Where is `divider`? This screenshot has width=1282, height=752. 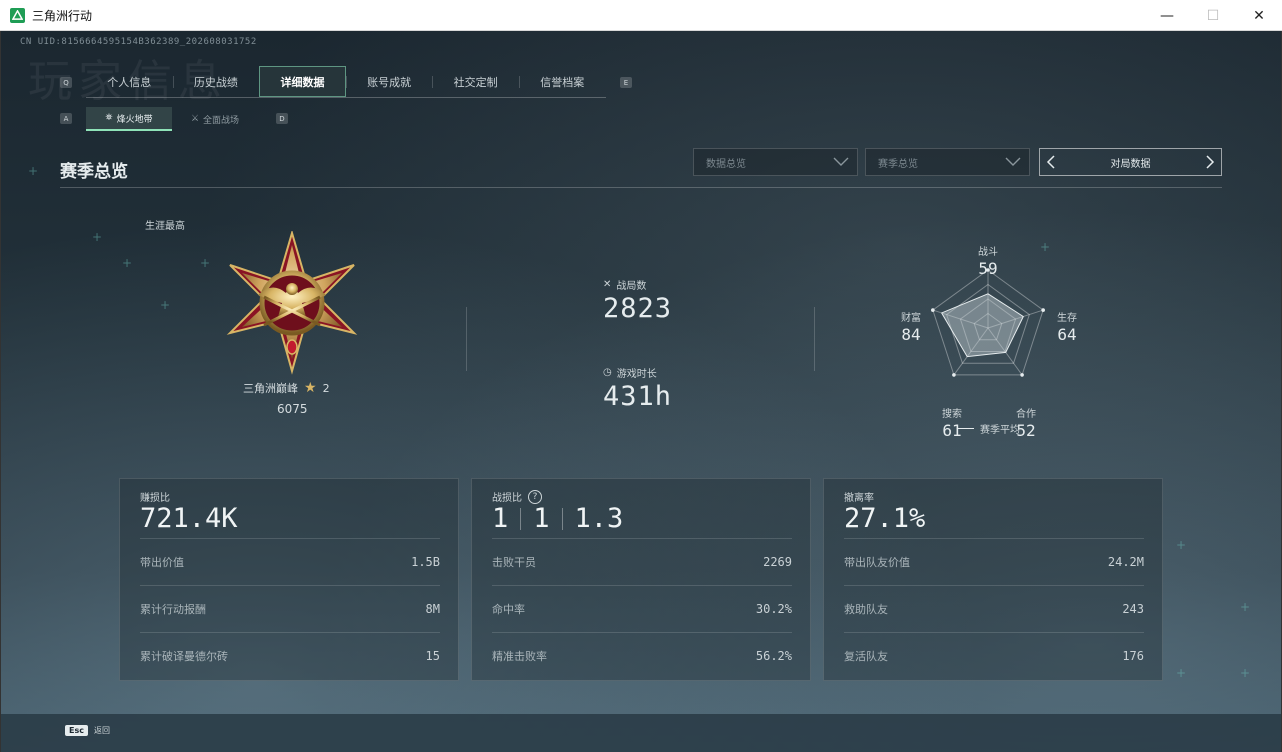 divider is located at coordinates (466, 339).